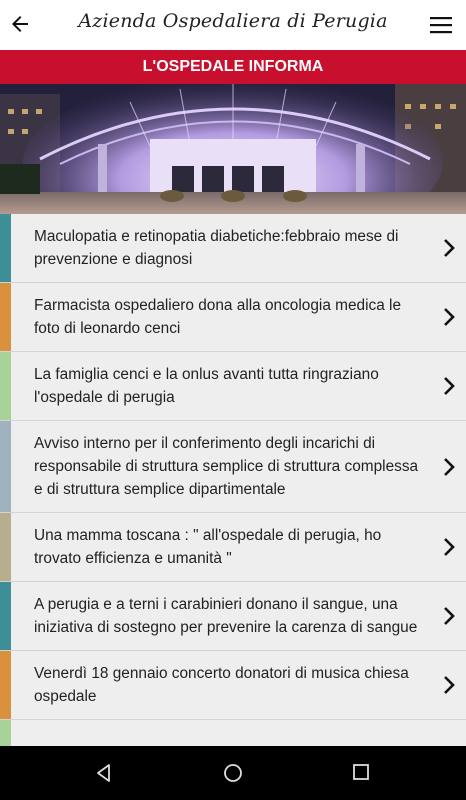 The width and height of the screenshot is (466, 800). What do you see at coordinates (20, 24) in the screenshot?
I see `back-arrow-icon` at bounding box center [20, 24].